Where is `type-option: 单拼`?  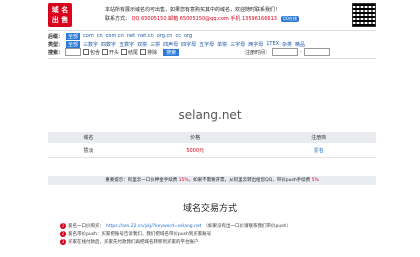
type-option: 单拼 is located at coordinates (222, 44).